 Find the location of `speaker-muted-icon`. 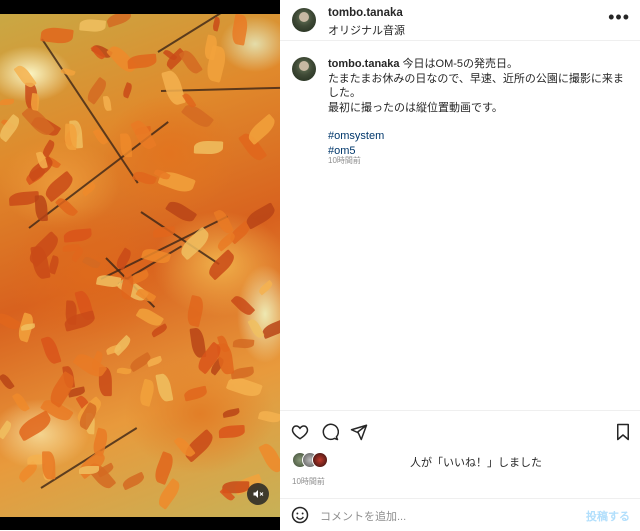

speaker-muted-icon is located at coordinates (258, 494).